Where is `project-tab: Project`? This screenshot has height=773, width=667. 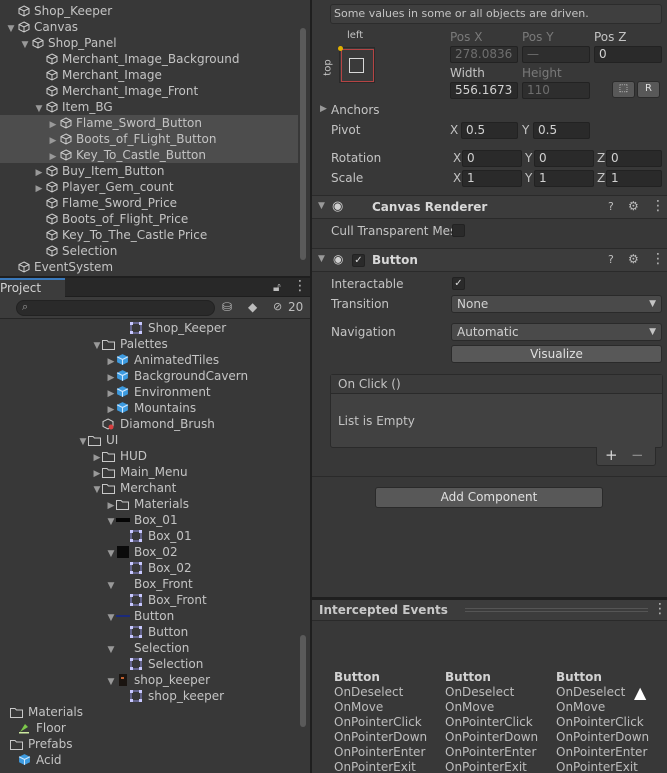 project-tab: Project is located at coordinates (32, 287).